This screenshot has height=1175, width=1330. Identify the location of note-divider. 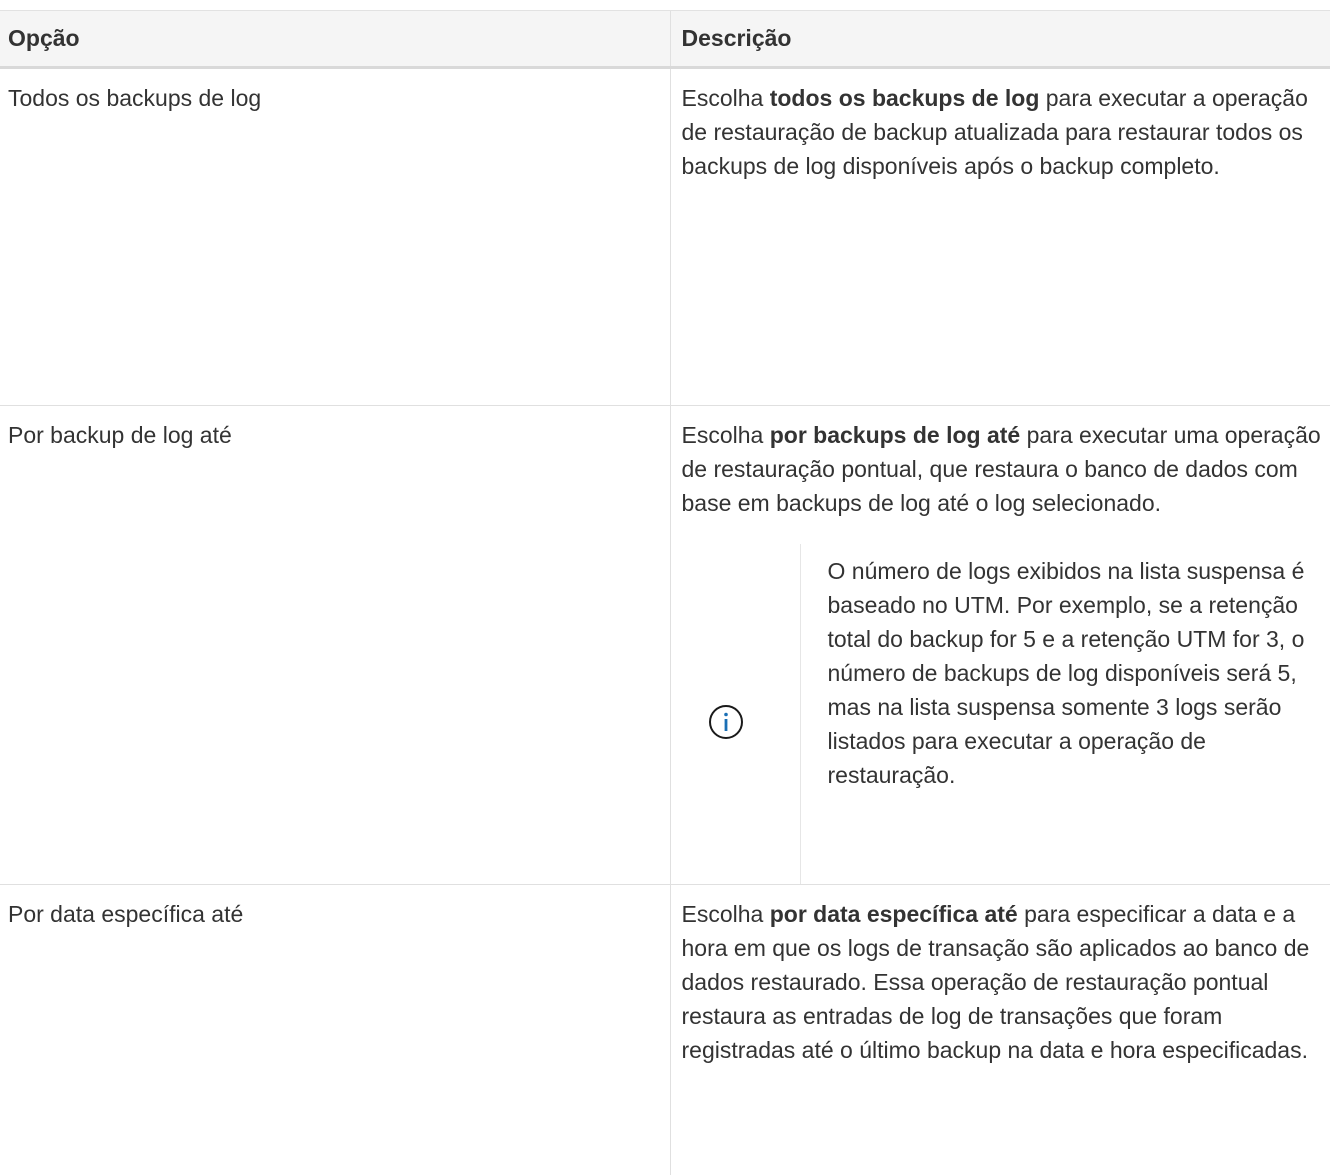
(800, 714).